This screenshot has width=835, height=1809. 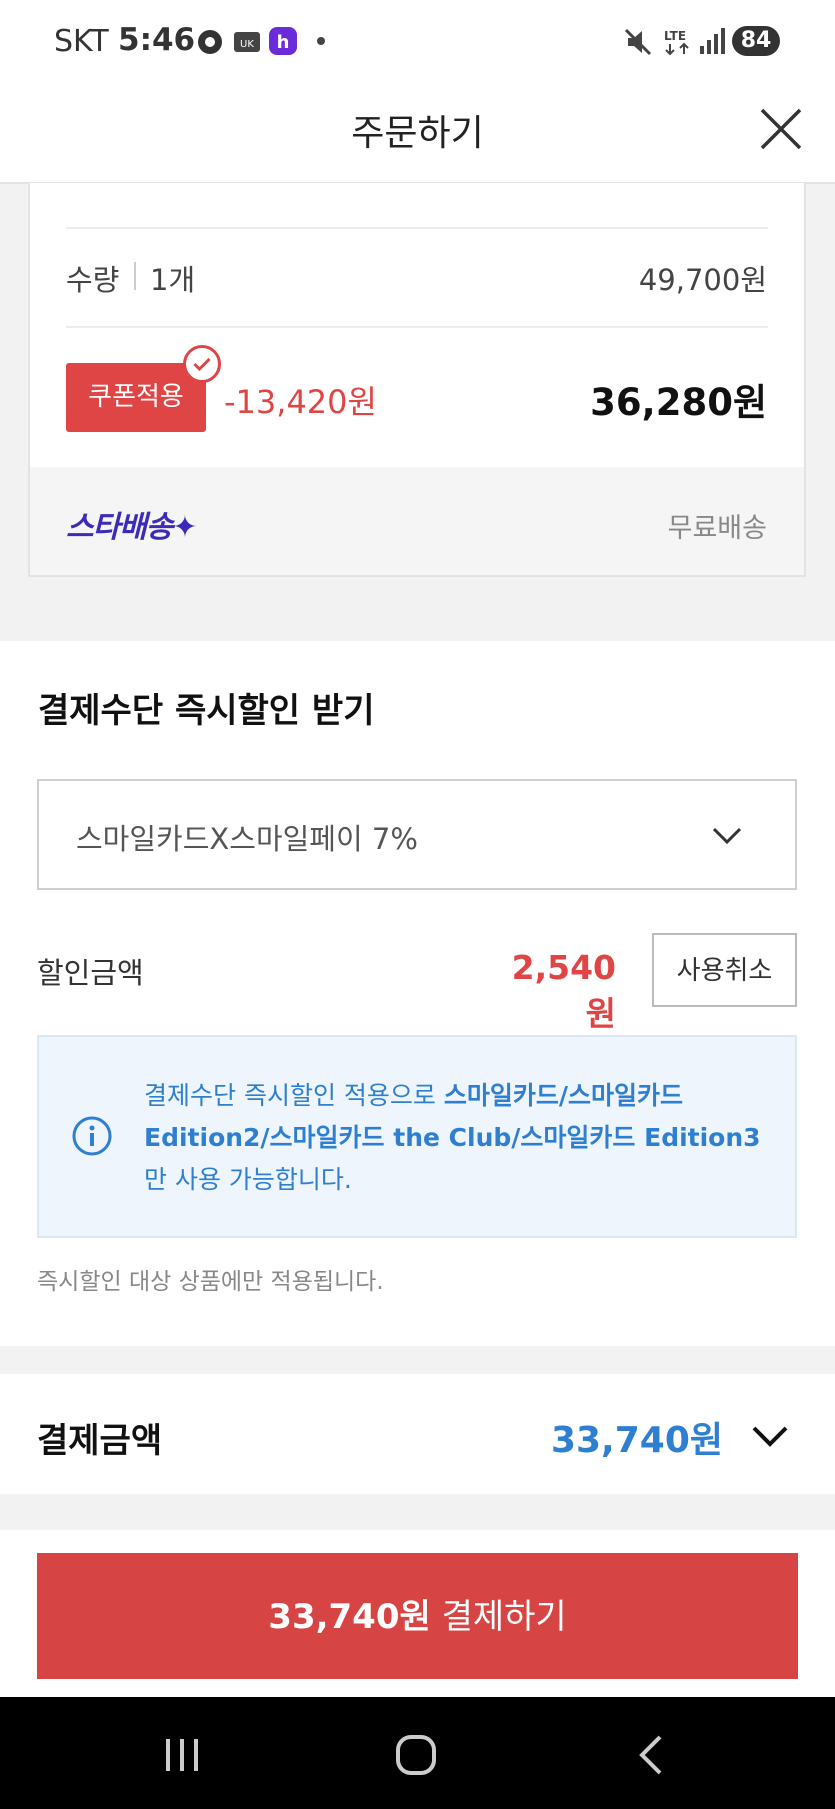 I want to click on status-bar: SKT 5:46 UK h LTE 84, so click(x=417, y=42).